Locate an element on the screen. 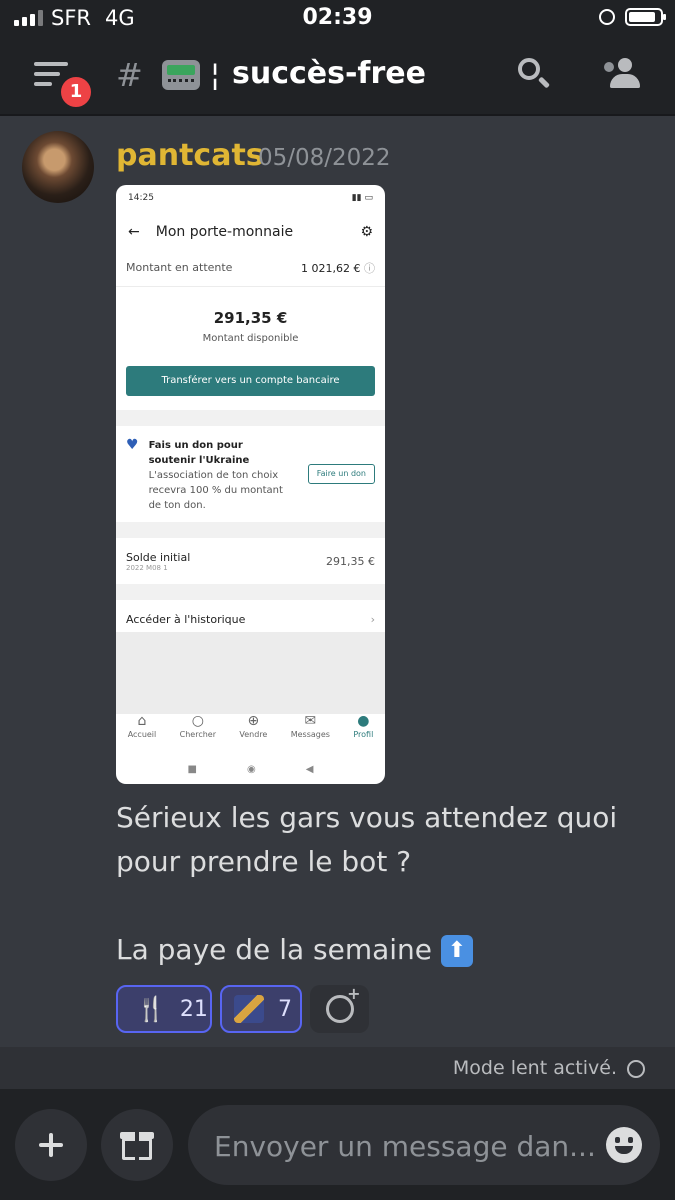 This screenshot has height=1200, width=675. person-icon: ● is located at coordinates (363, 721).